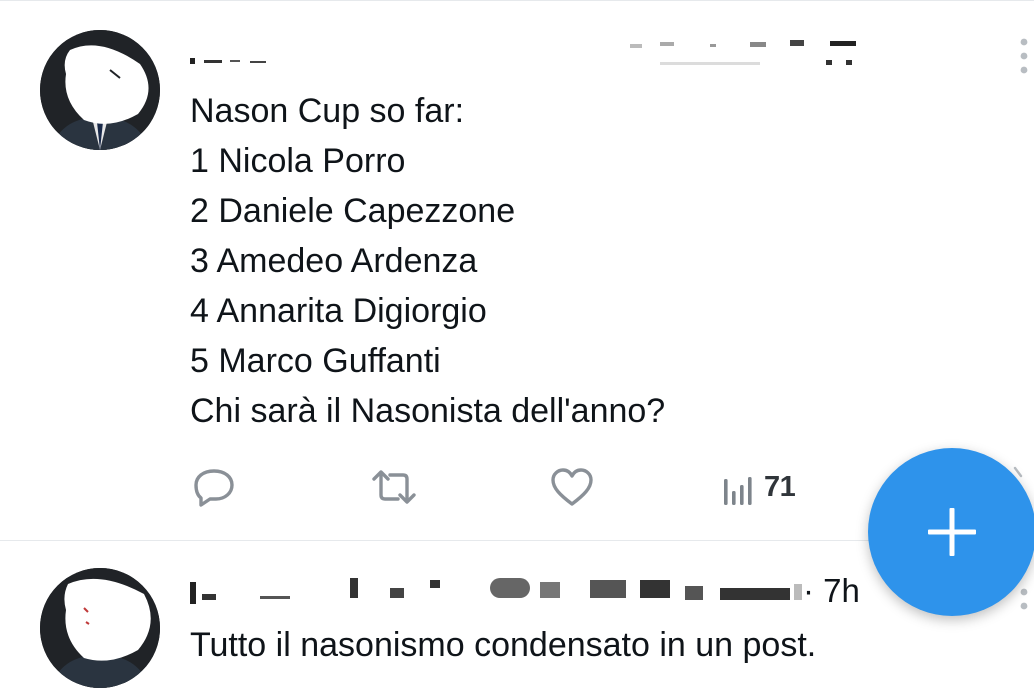  Describe the element at coordinates (334, 261) in the screenshot. I see `tweet-text-line: 3 Amedeo Ardenza` at that location.